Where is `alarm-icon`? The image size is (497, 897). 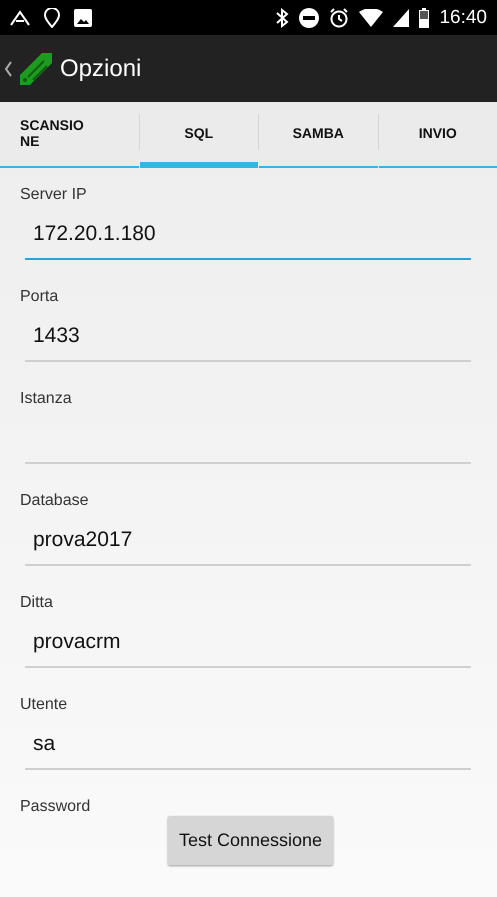 alarm-icon is located at coordinates (339, 18).